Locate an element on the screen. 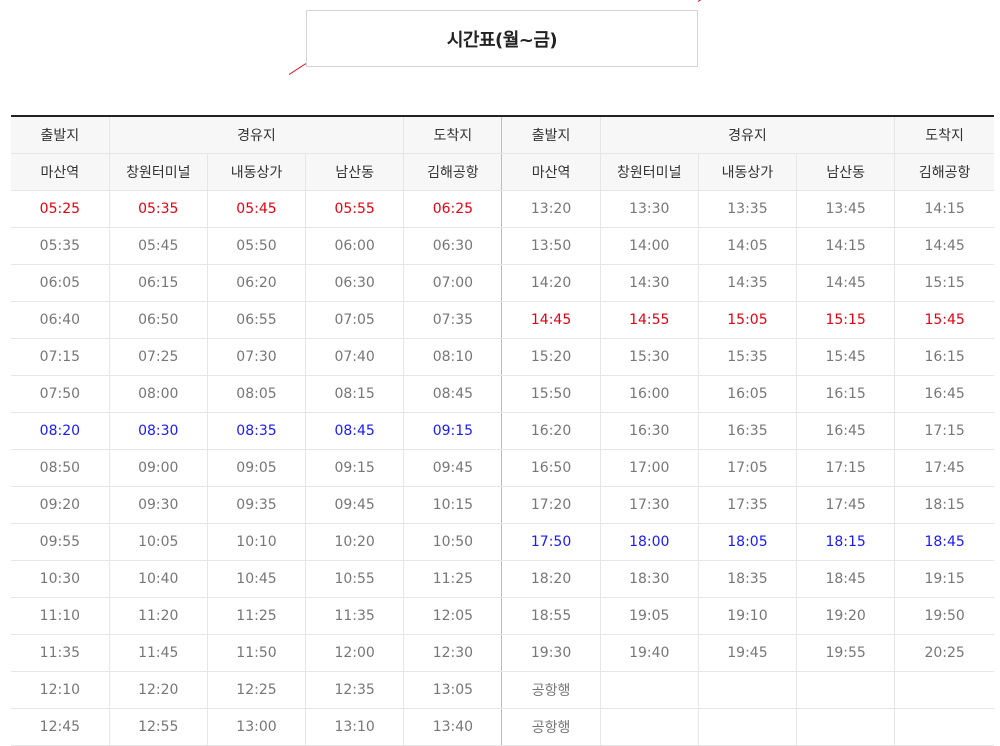 The width and height of the screenshot is (1000, 746). time-cell: 07:50 is located at coordinates (60, 394).